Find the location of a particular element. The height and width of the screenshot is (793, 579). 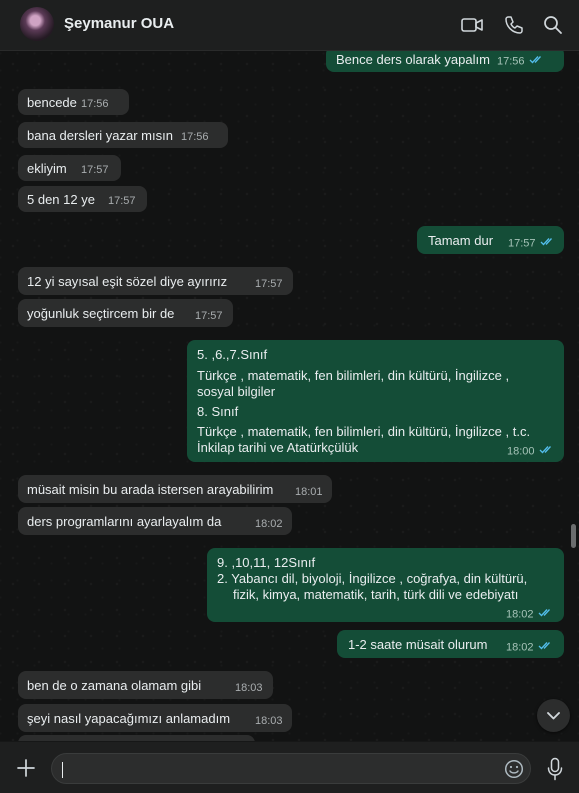

emoji-icon is located at coordinates (514, 771).